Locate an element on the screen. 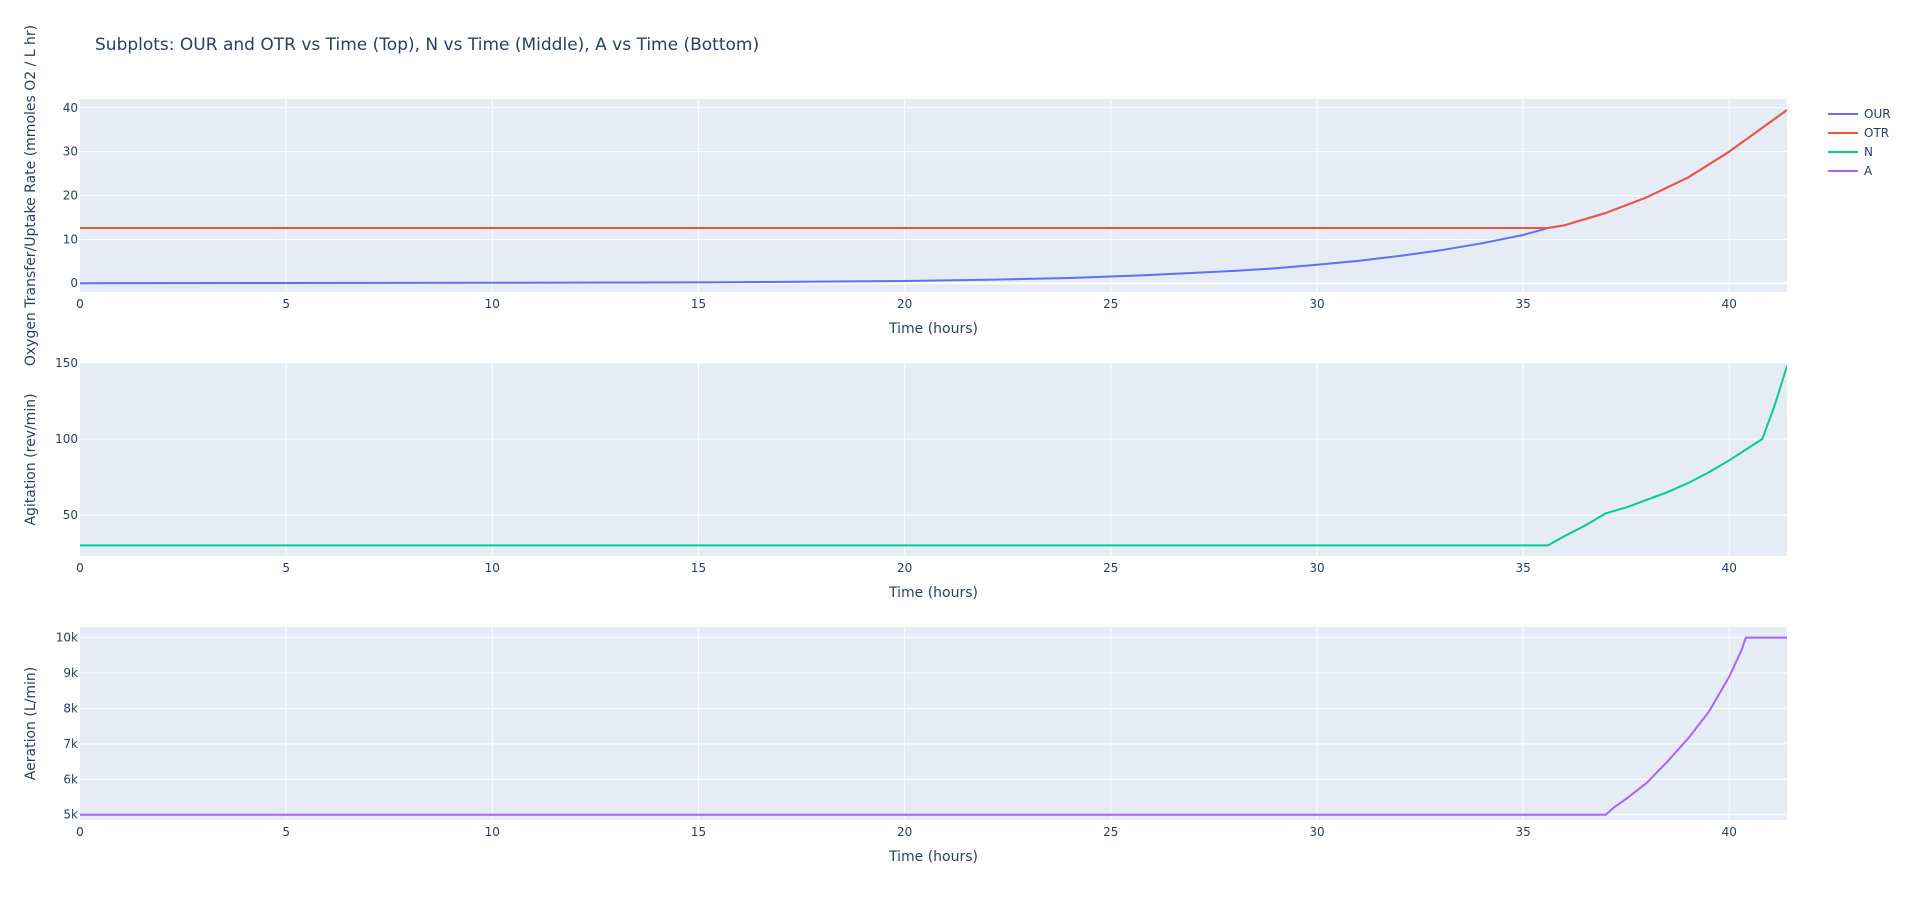  y-tick-label: 10 is located at coordinates (70, 239).